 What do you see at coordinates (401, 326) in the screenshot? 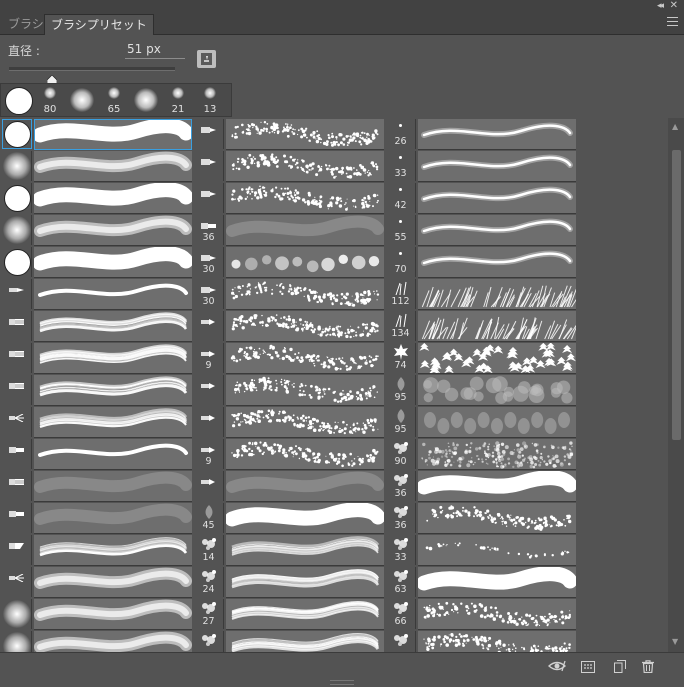
I see `brush-tip-grass-icon: 134` at bounding box center [401, 326].